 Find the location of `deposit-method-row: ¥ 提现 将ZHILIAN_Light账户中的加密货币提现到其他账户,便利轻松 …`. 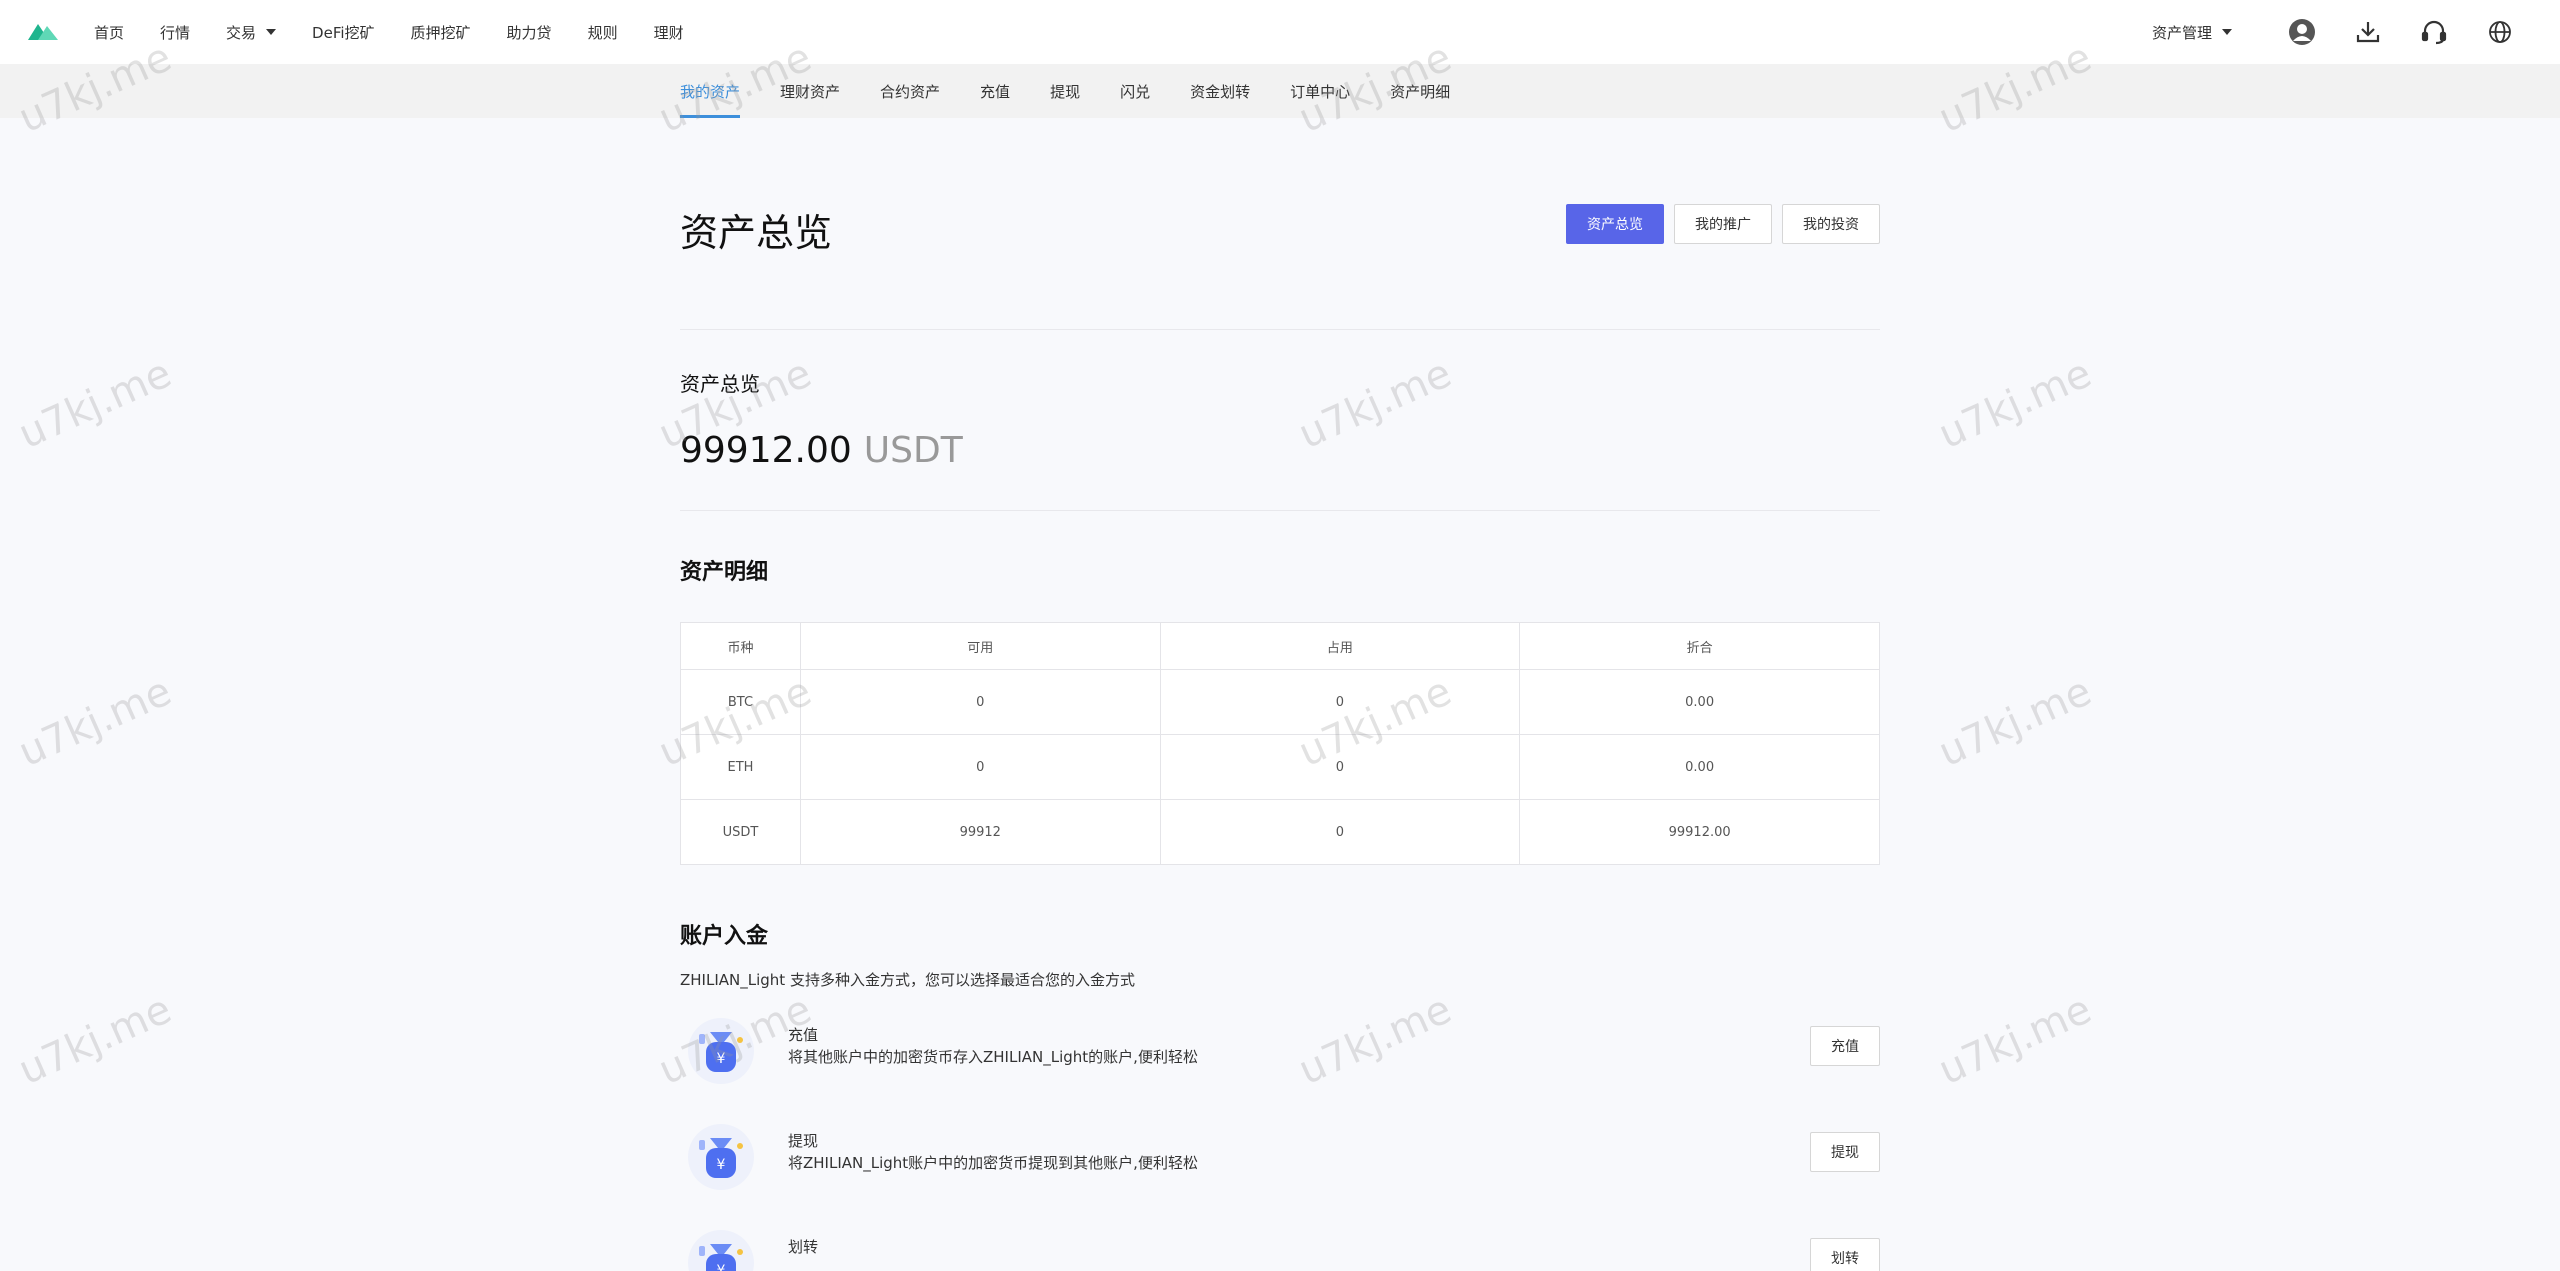

deposit-method-row: ¥ 提现 将ZHILIAN_Light账户中的加密货币提现到其他账户,便利轻松 … is located at coordinates (1280, 1154).